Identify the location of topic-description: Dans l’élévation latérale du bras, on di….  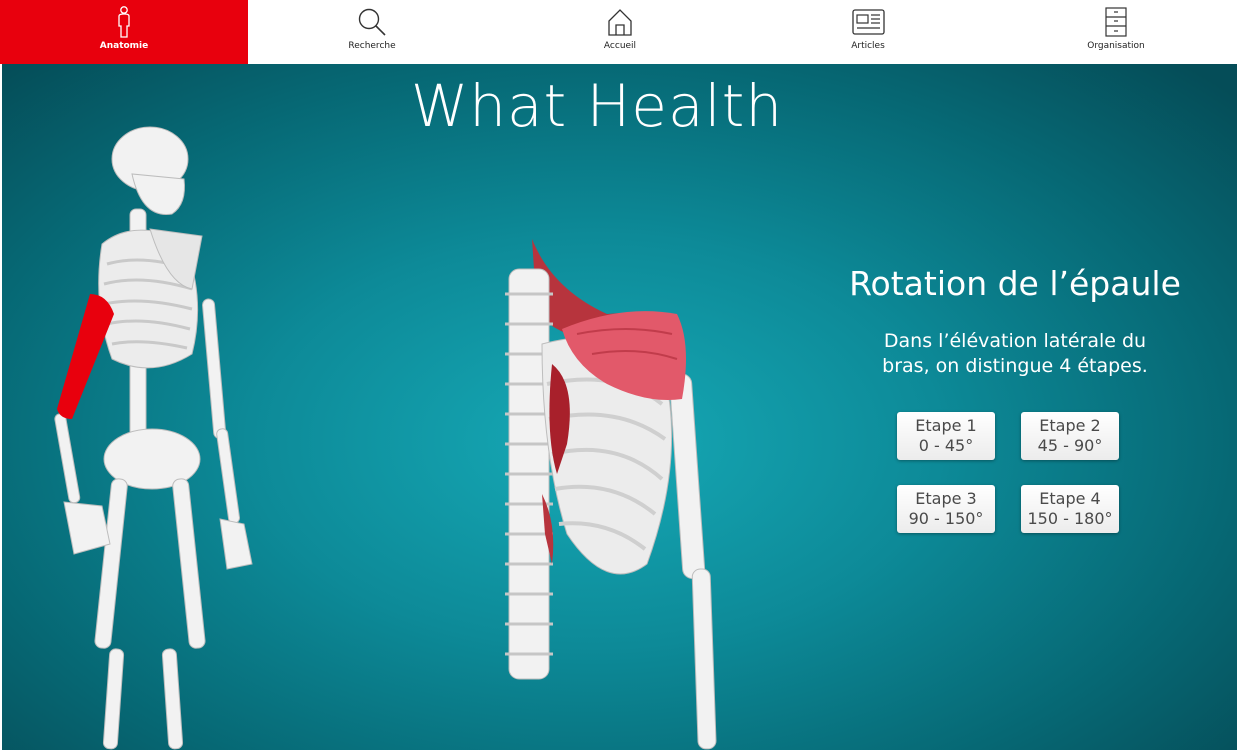
(1015, 354).